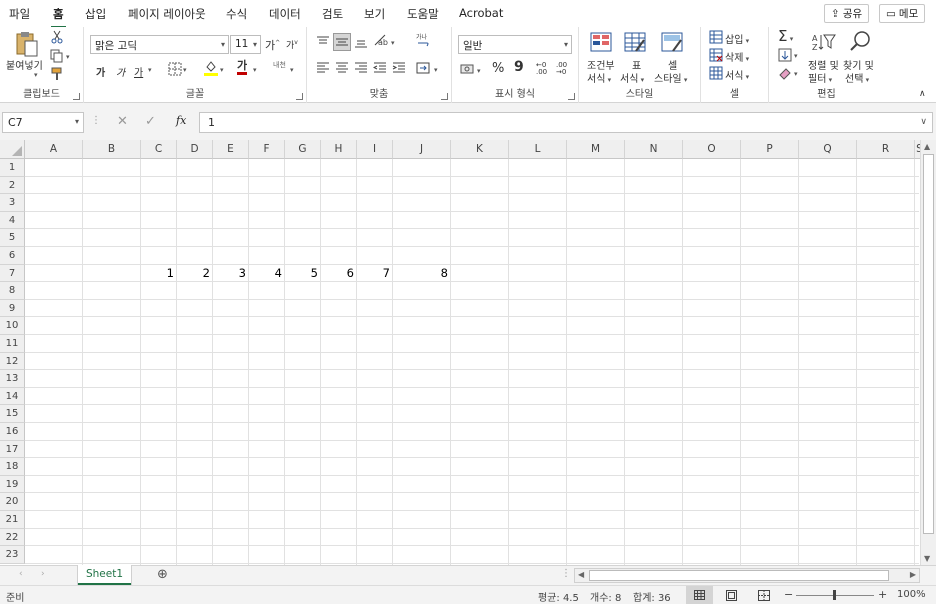 The width and height of the screenshot is (936, 604). What do you see at coordinates (272, 45) in the screenshot?
I see `increase-font-button: 가^` at bounding box center [272, 45].